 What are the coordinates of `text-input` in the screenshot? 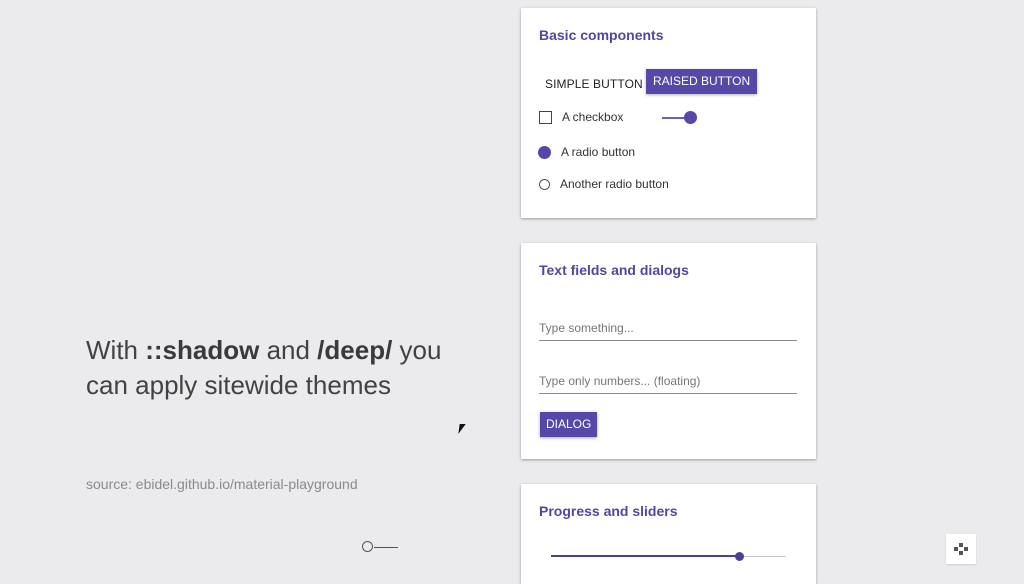 It's located at (668, 328).